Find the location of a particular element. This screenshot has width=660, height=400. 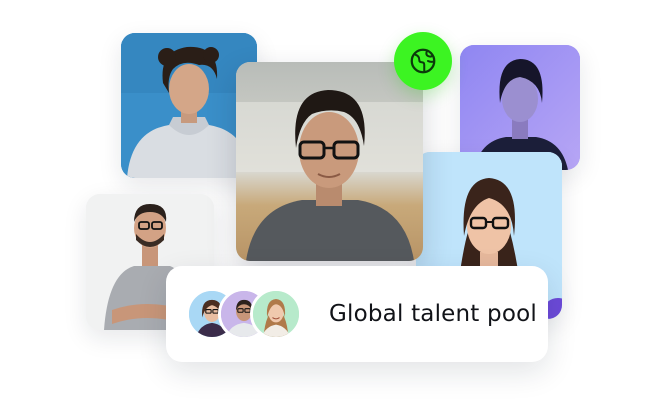

globe-badge is located at coordinates (423, 61).